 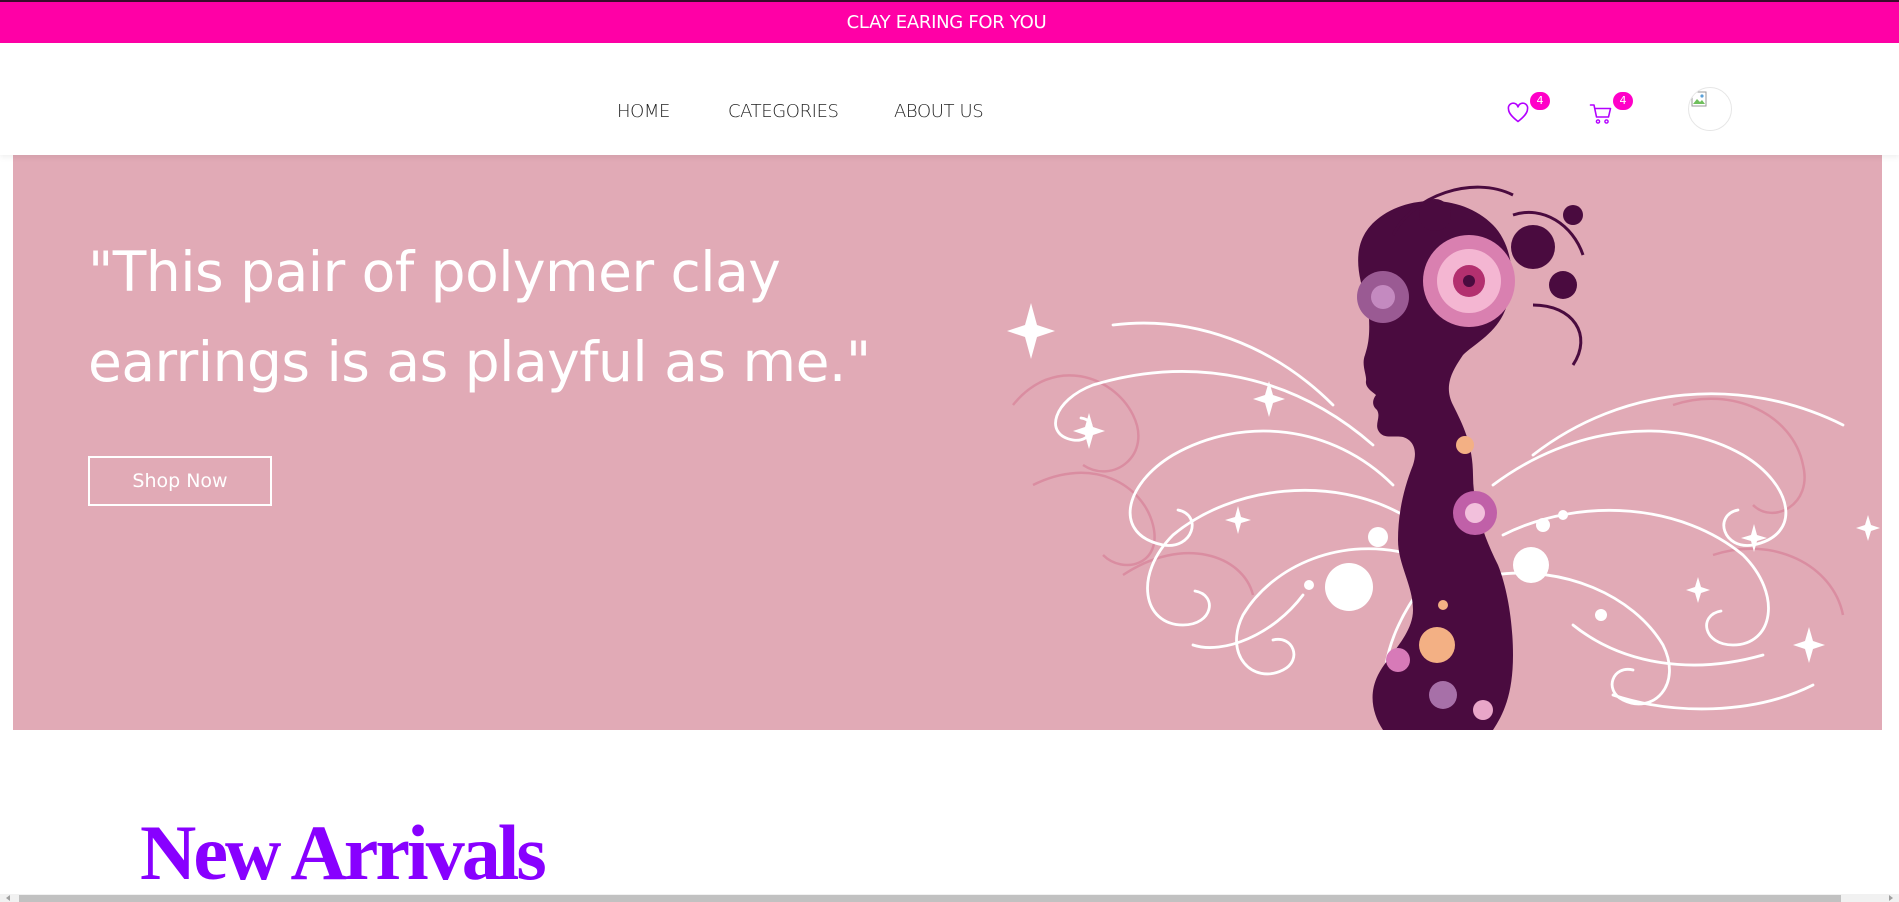 I want to click on nav-about-us-link: ABOUT US, so click(x=939, y=111).